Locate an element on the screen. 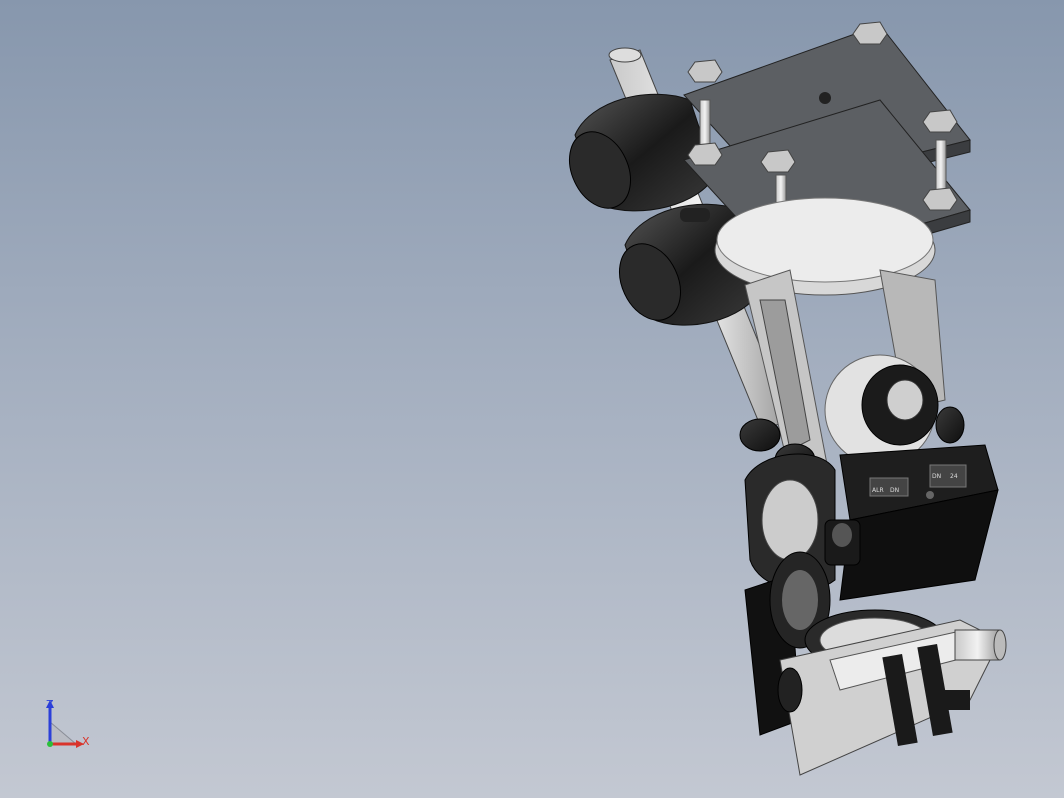  z-axis-label: Z is located at coordinates (50, 704).